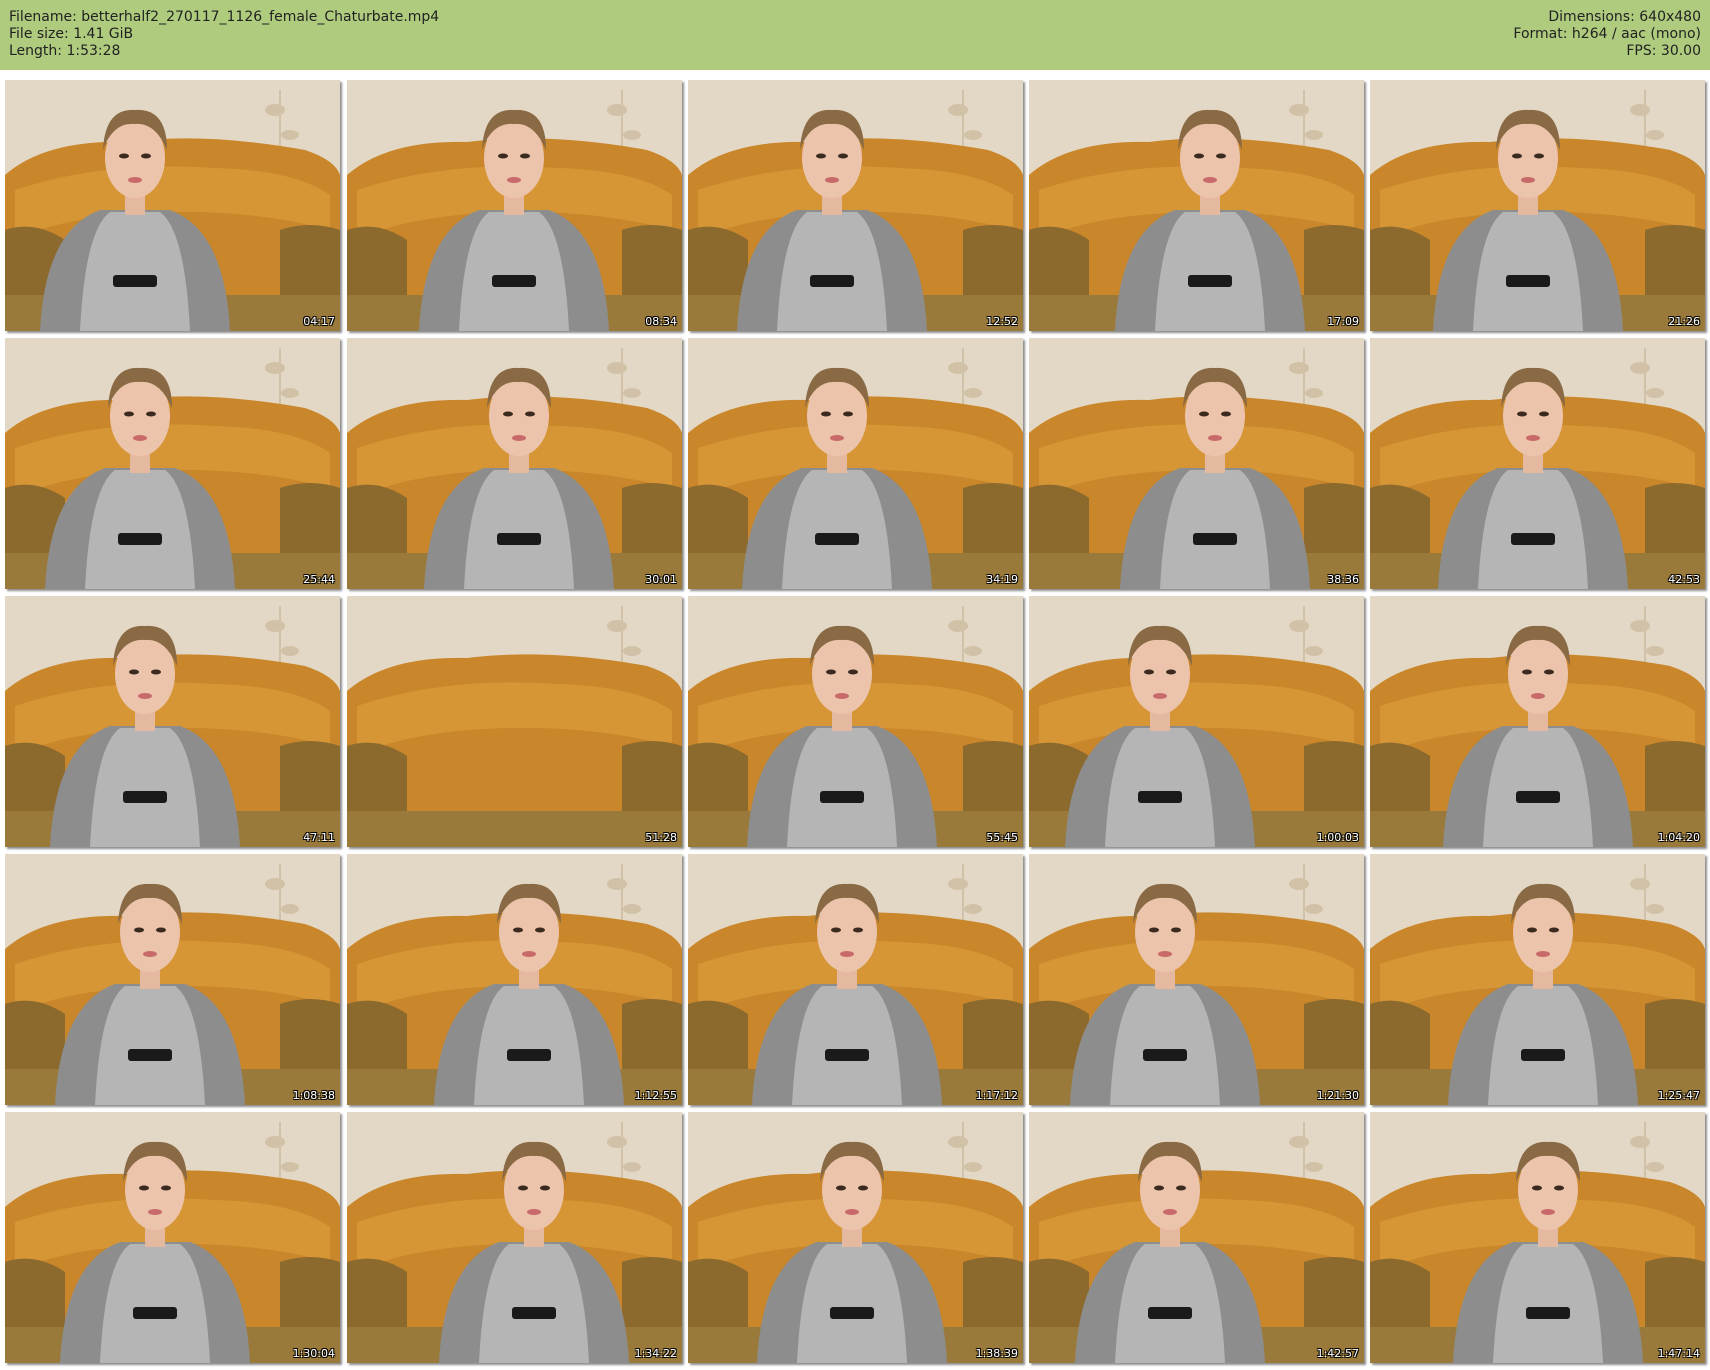 The width and height of the screenshot is (1710, 1370). What do you see at coordinates (996, 1353) in the screenshot?
I see `timestamp-label: 1:38:39` at bounding box center [996, 1353].